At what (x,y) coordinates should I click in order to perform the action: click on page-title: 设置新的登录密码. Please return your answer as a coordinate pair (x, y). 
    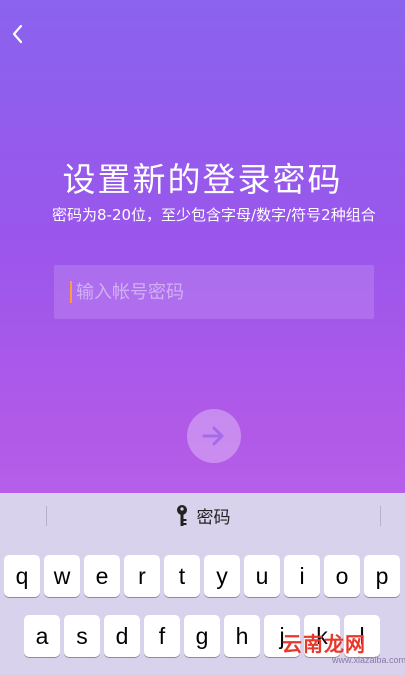
    Looking at the image, I should click on (202, 179).